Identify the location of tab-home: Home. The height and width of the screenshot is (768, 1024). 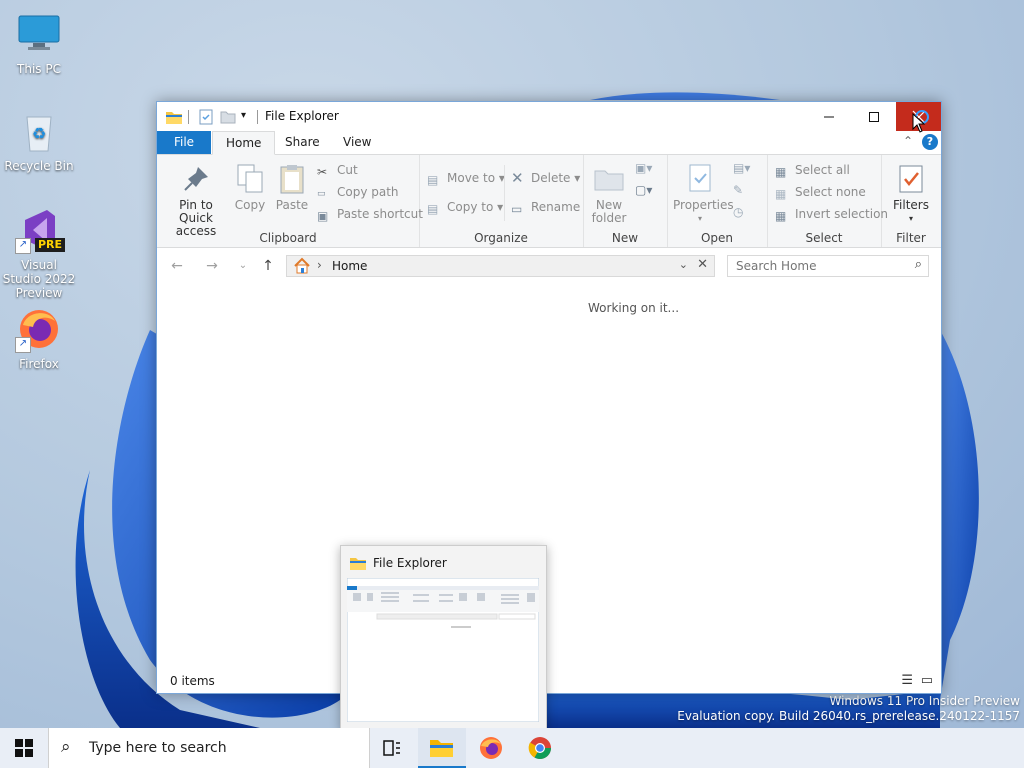
(244, 143).